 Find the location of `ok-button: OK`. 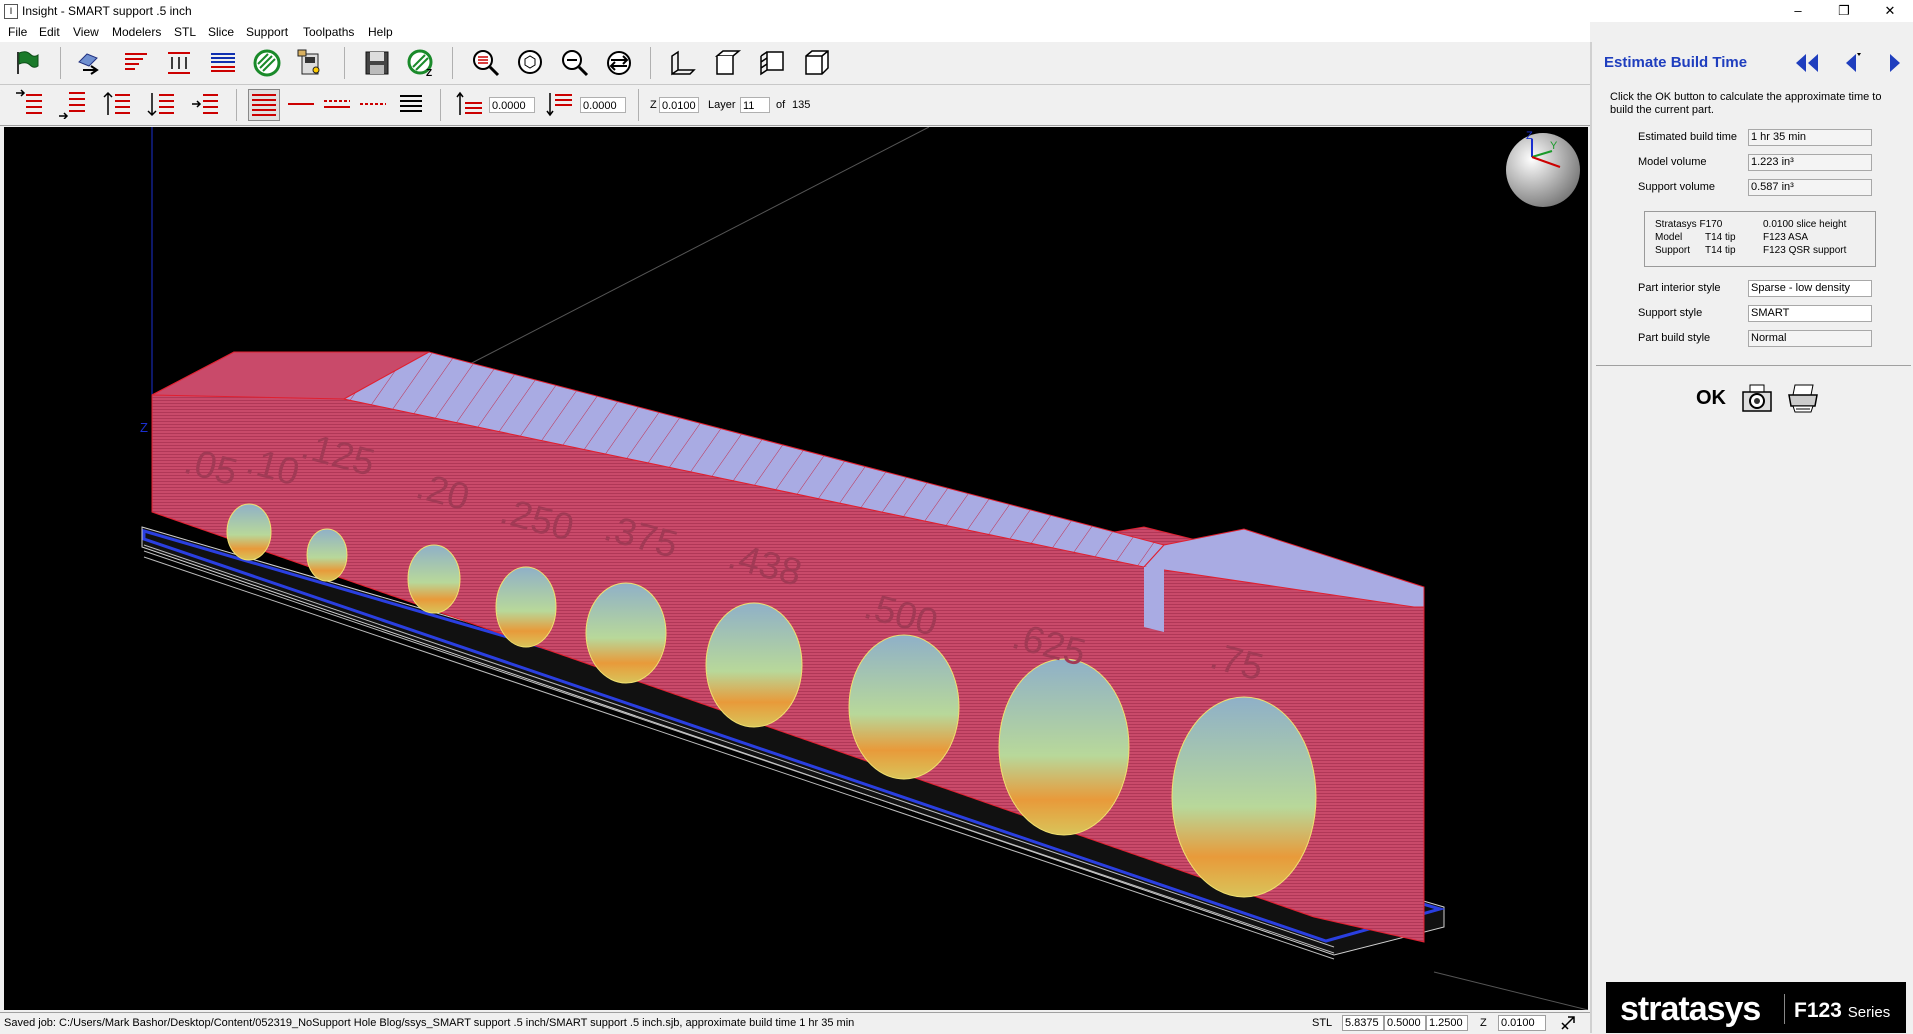

ok-button: OK is located at coordinates (1711, 398).